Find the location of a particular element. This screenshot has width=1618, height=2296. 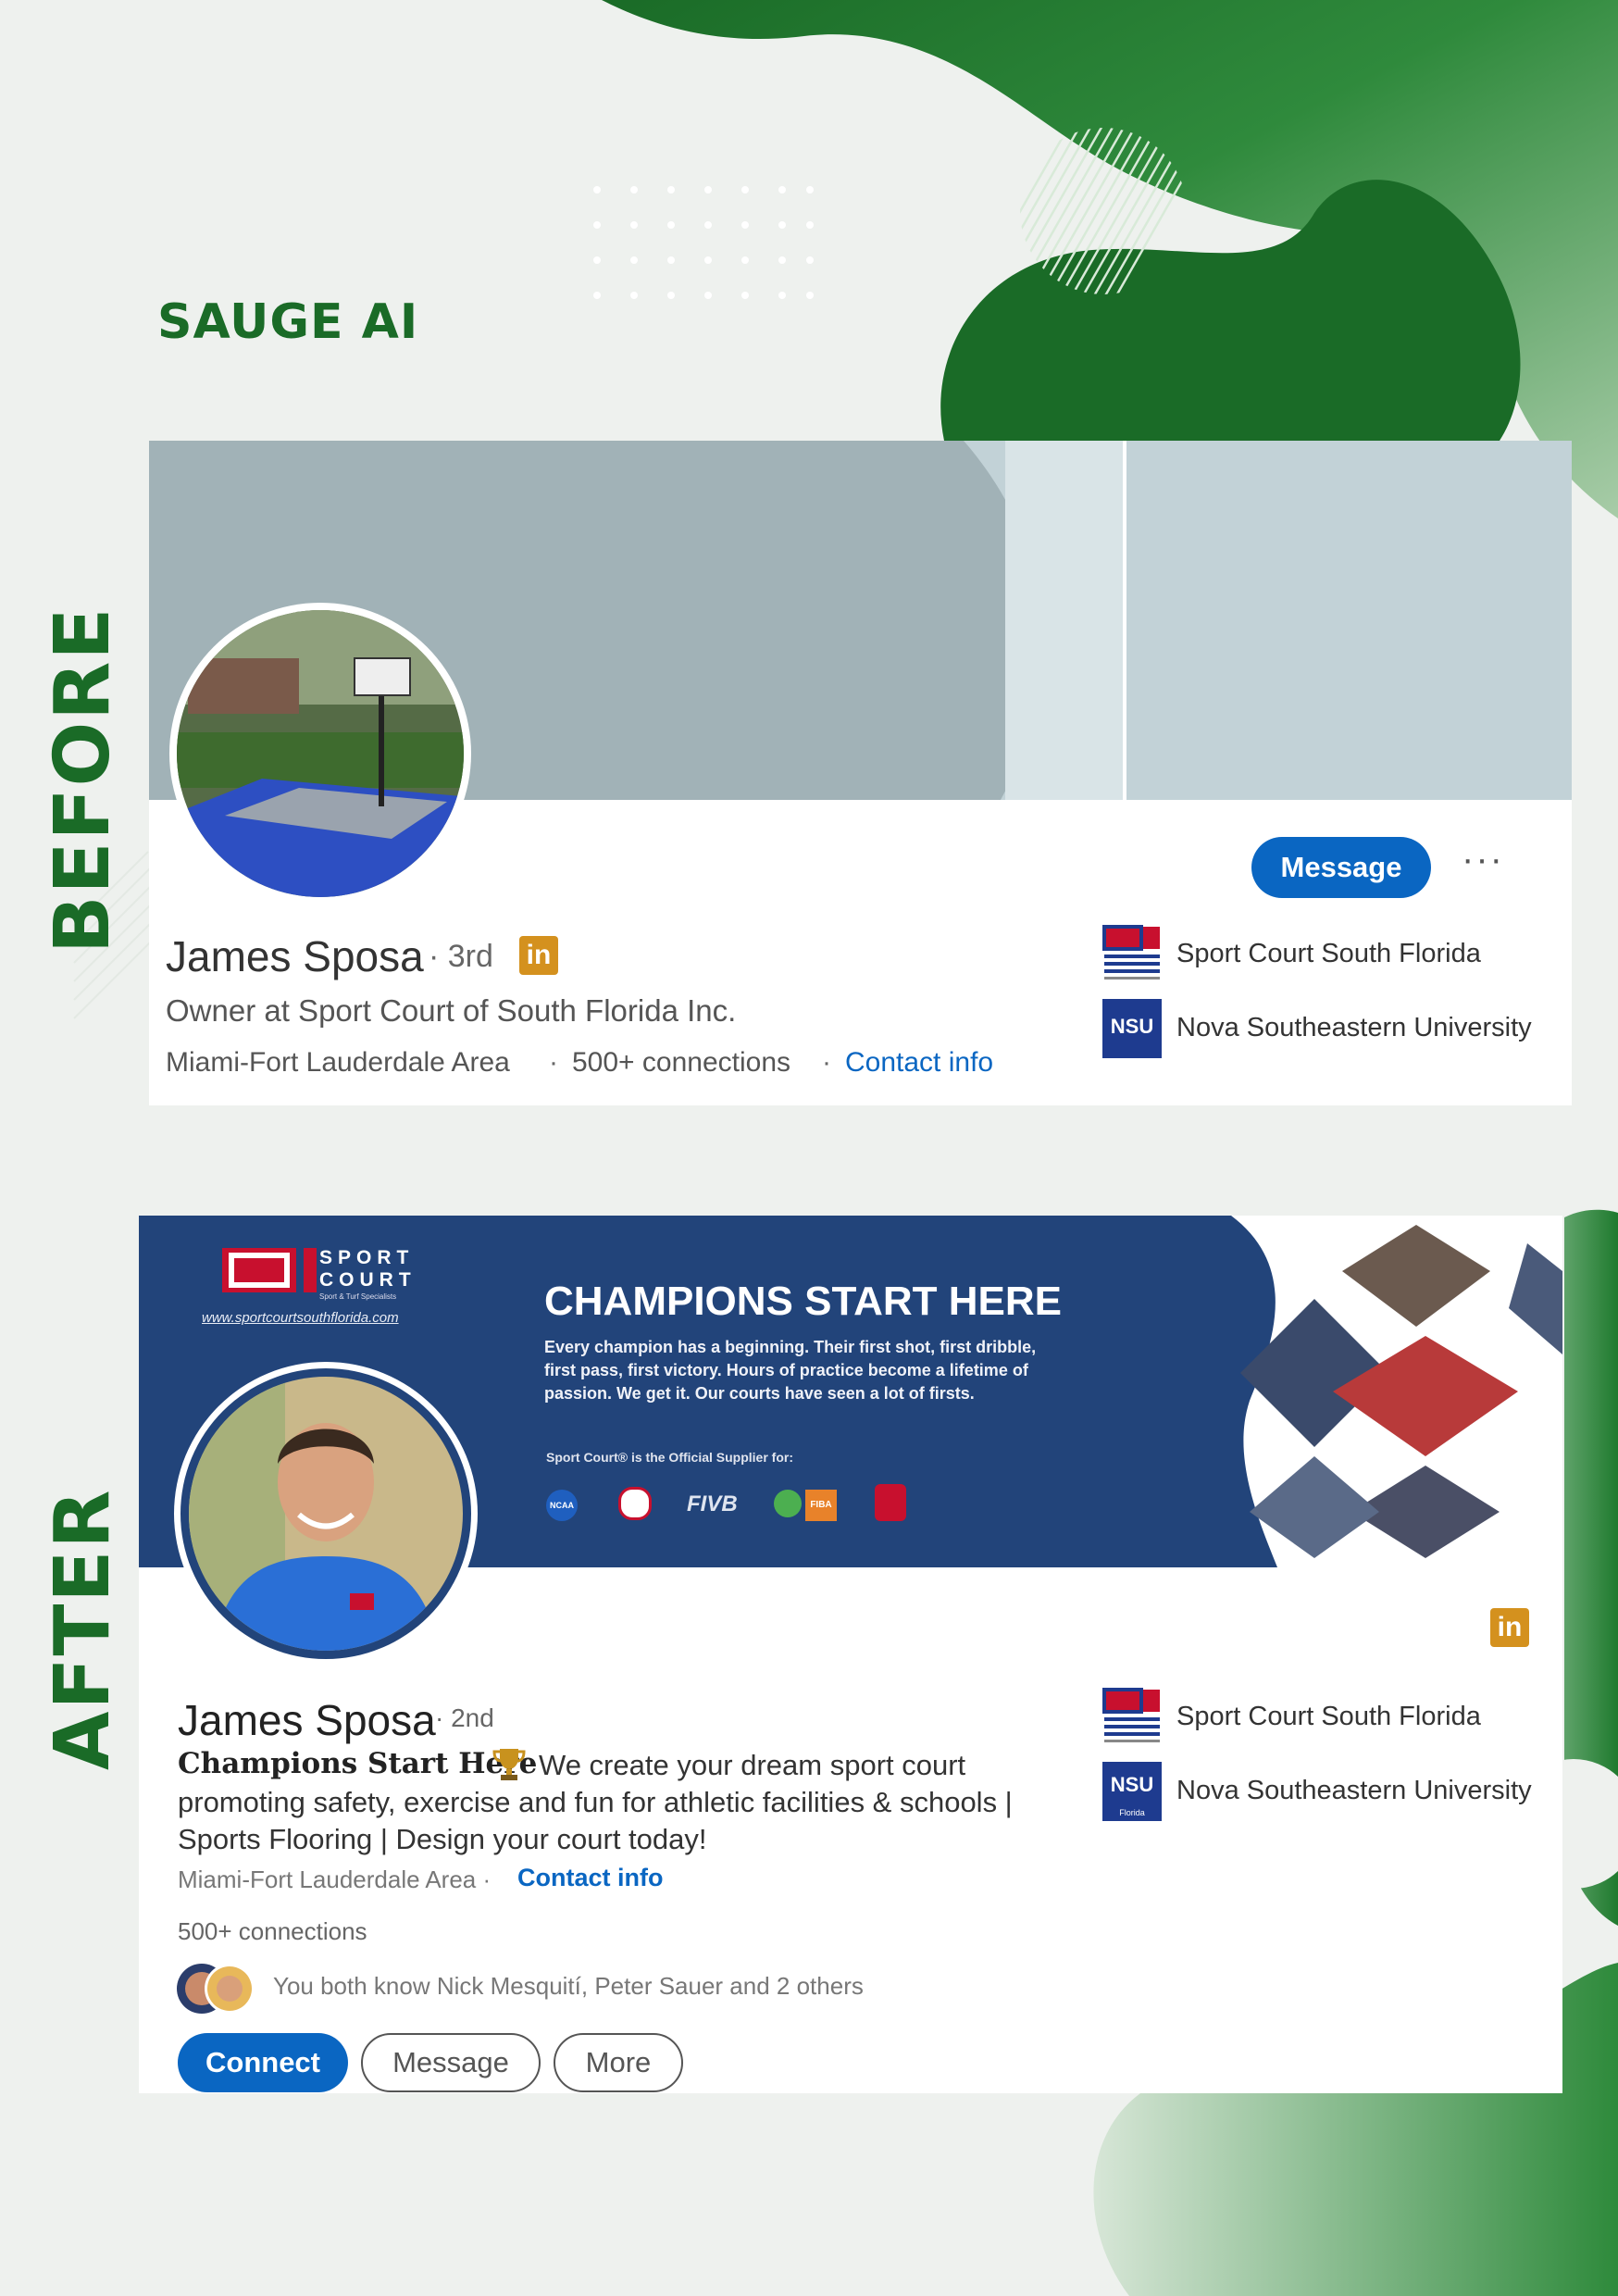

after-org-name: Nova Southeastern University is located at coordinates (1354, 1791).